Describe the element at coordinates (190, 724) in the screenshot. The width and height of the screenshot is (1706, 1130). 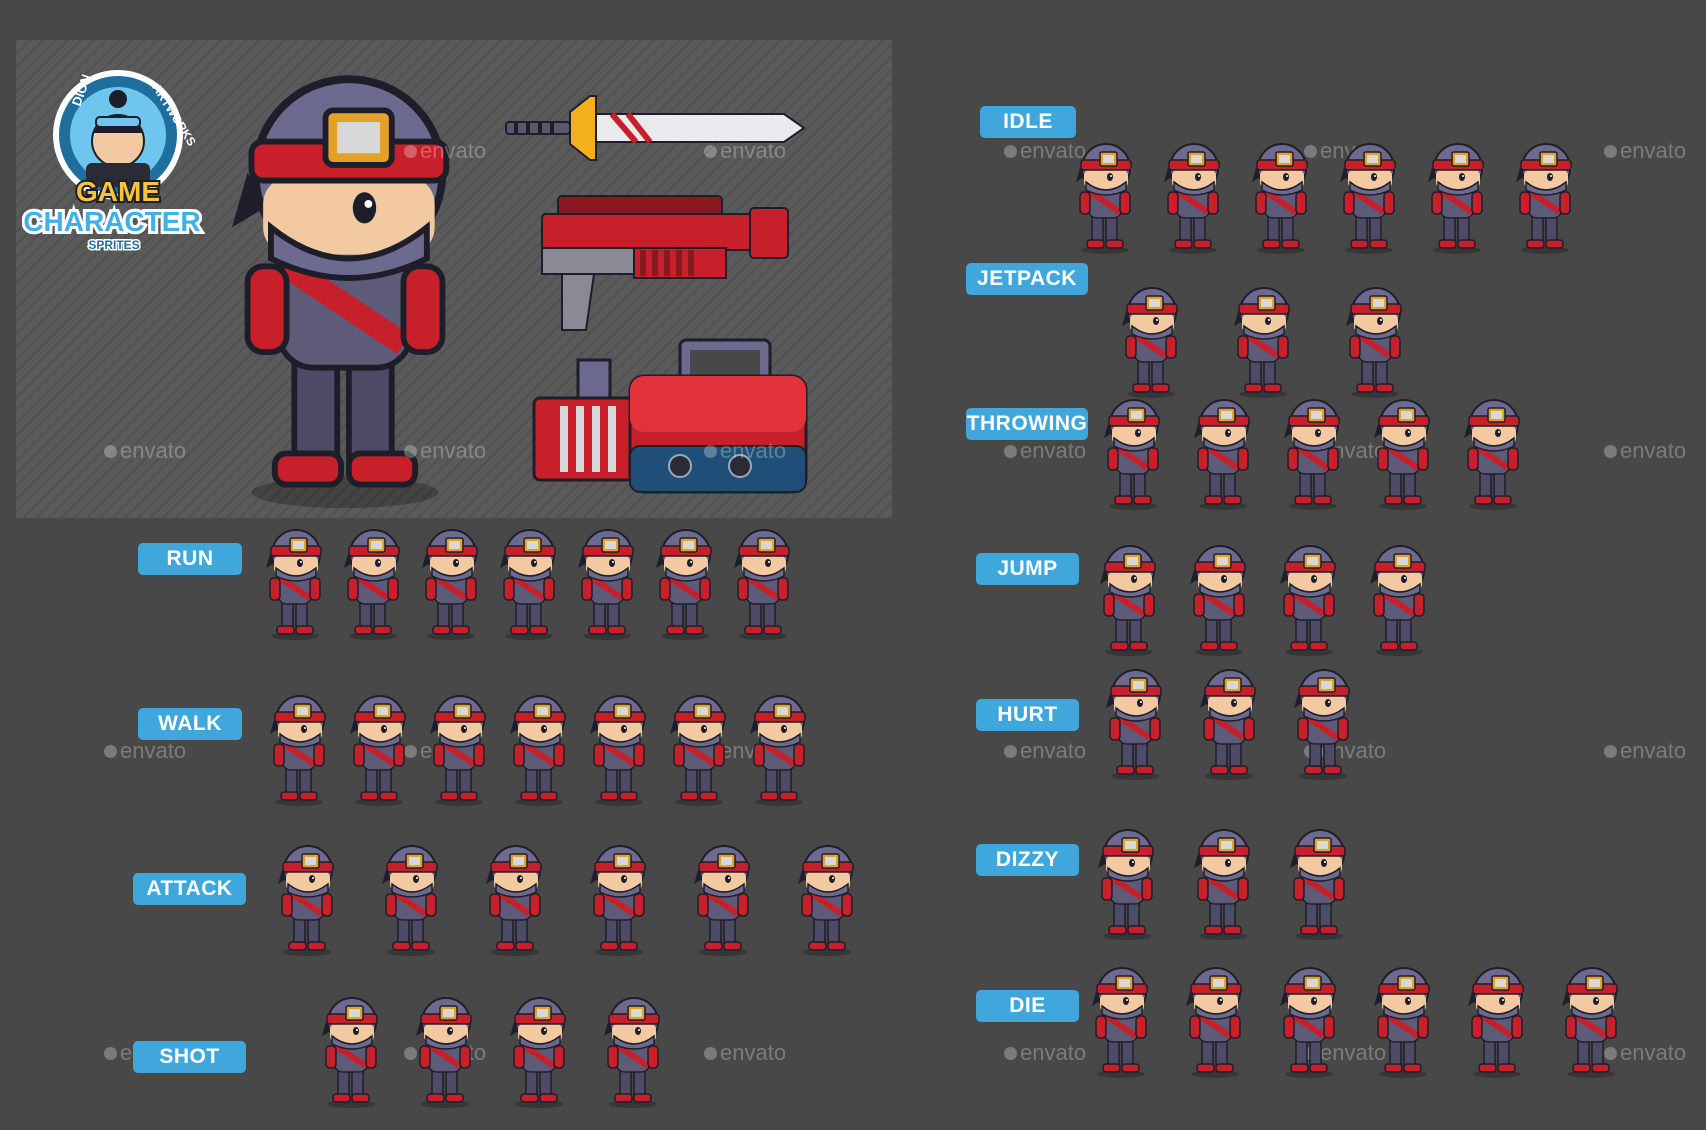
I see `label-walk: WALK` at that location.